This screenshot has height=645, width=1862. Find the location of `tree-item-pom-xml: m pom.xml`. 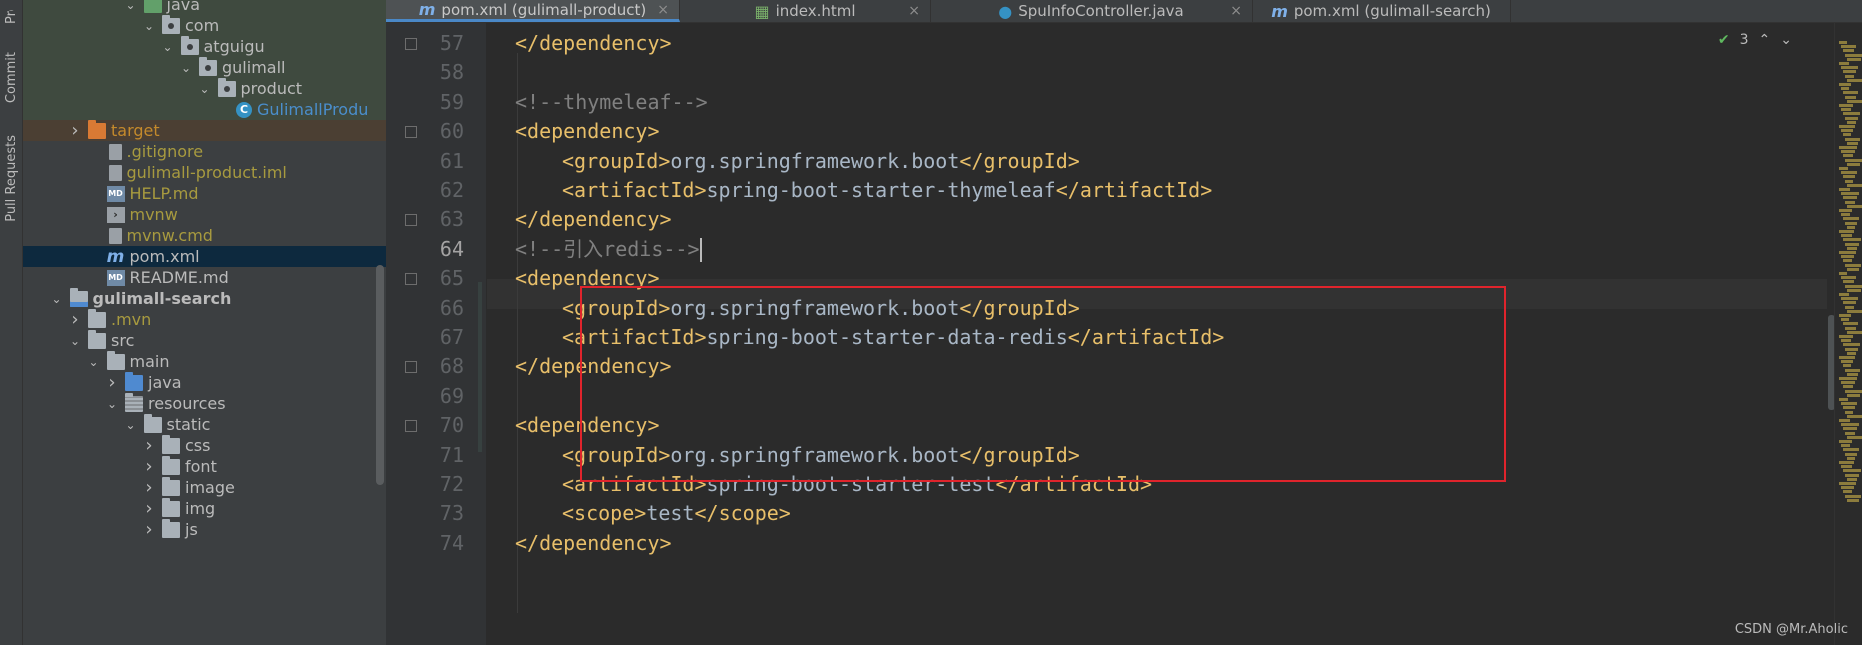

tree-item-pom-xml: m pom.xml is located at coordinates (204, 256).